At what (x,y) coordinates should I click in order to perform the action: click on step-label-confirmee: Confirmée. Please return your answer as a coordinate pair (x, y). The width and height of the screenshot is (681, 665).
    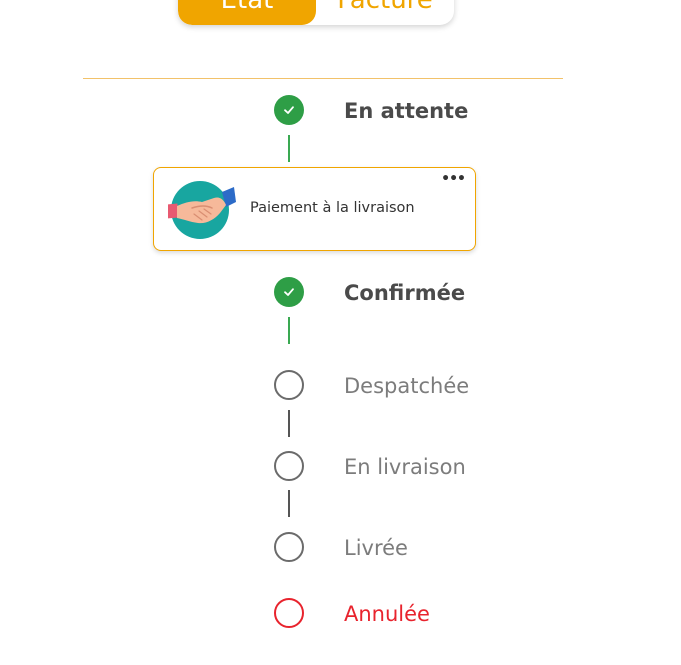
    Looking at the image, I should click on (405, 293).